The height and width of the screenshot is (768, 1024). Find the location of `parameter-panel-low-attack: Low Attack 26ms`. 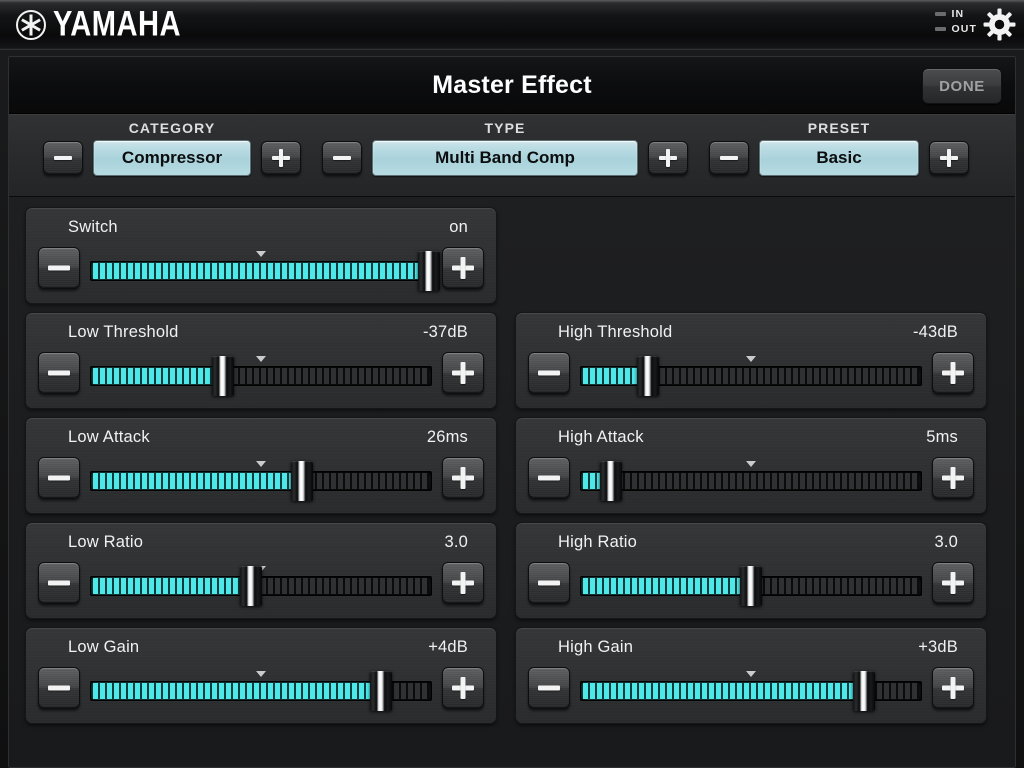

parameter-panel-low-attack: Low Attack 26ms is located at coordinates (261, 465).